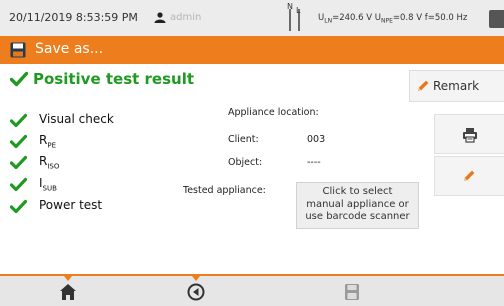  Describe the element at coordinates (357, 191) in the screenshot. I see `select-button-line: Click to select` at that location.